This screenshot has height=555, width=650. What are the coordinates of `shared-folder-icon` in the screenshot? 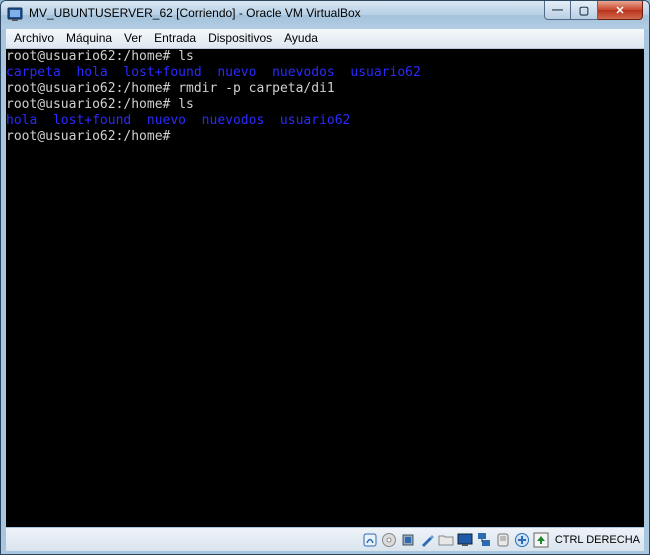 It's located at (446, 540).